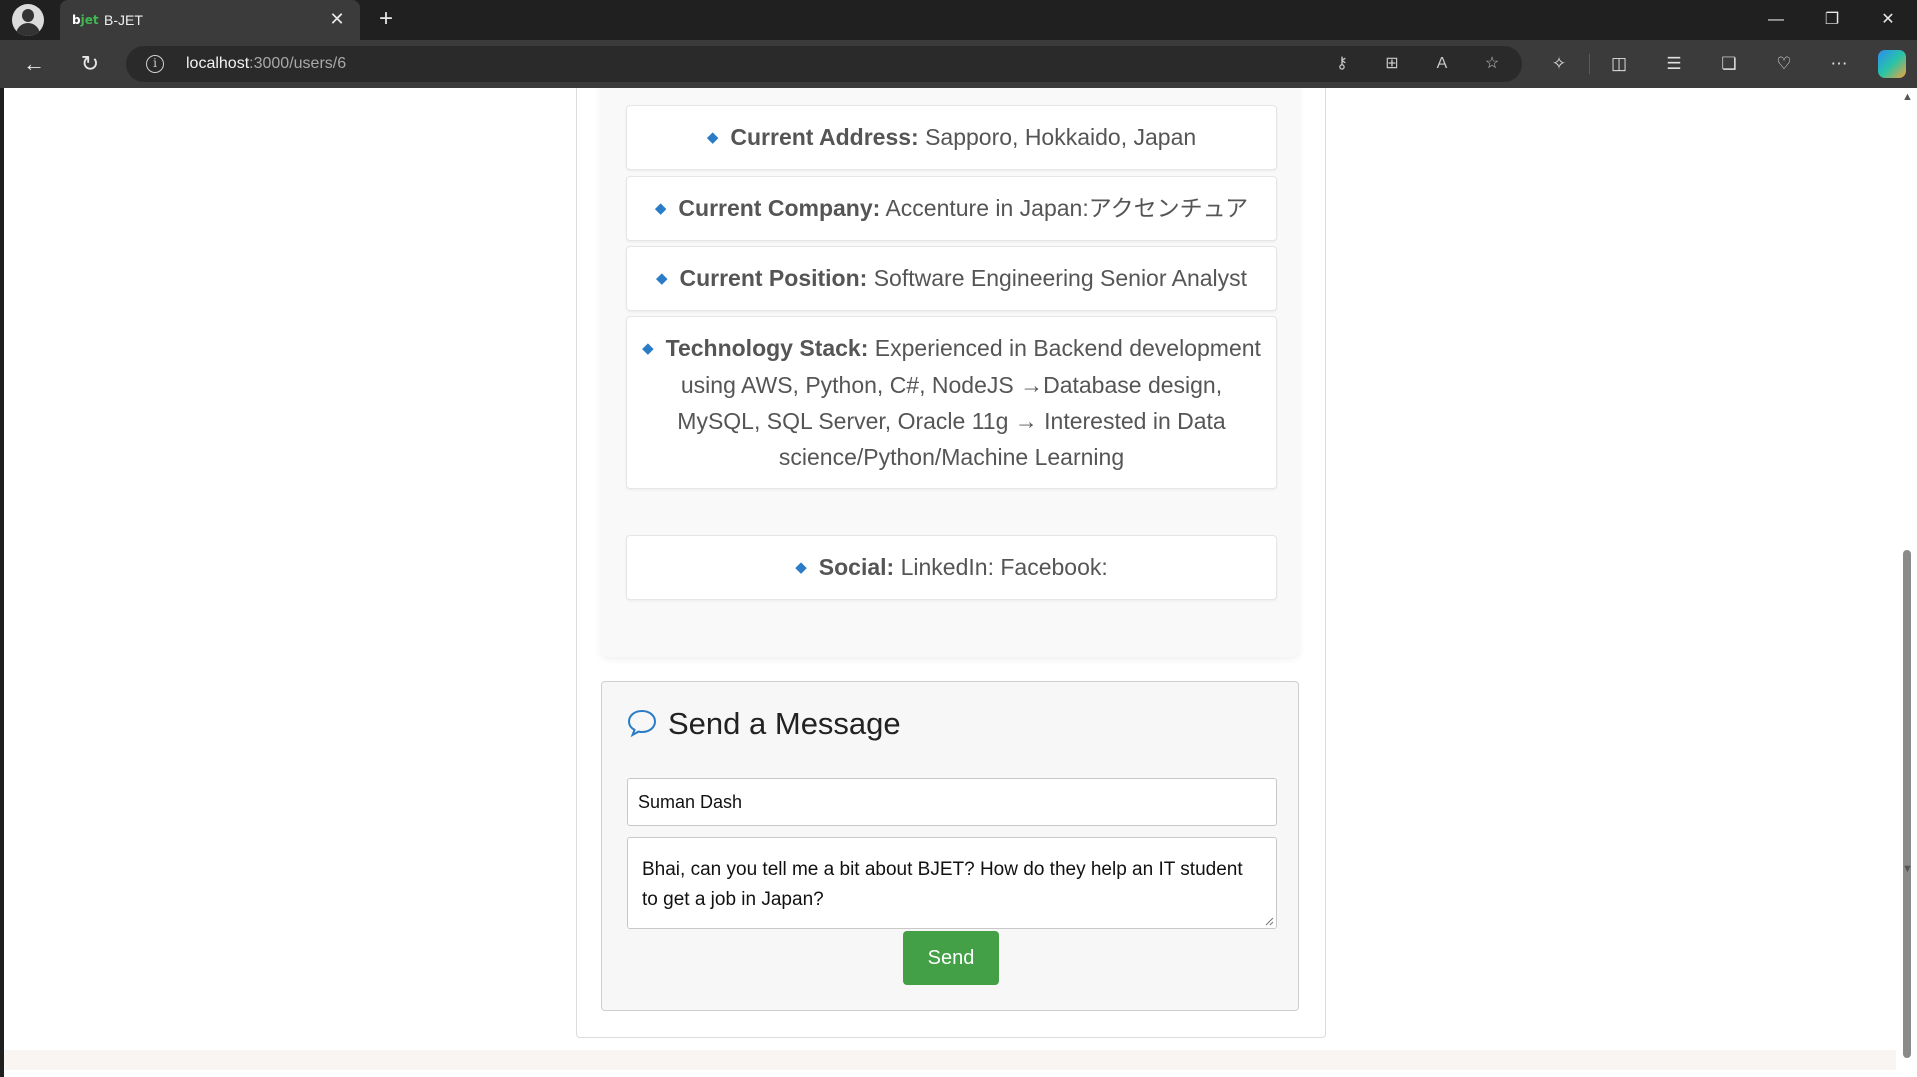 Image resolution: width=1917 pixels, height=1077 pixels. Describe the element at coordinates (1892, 64) in the screenshot. I see `copilot-icon` at that location.